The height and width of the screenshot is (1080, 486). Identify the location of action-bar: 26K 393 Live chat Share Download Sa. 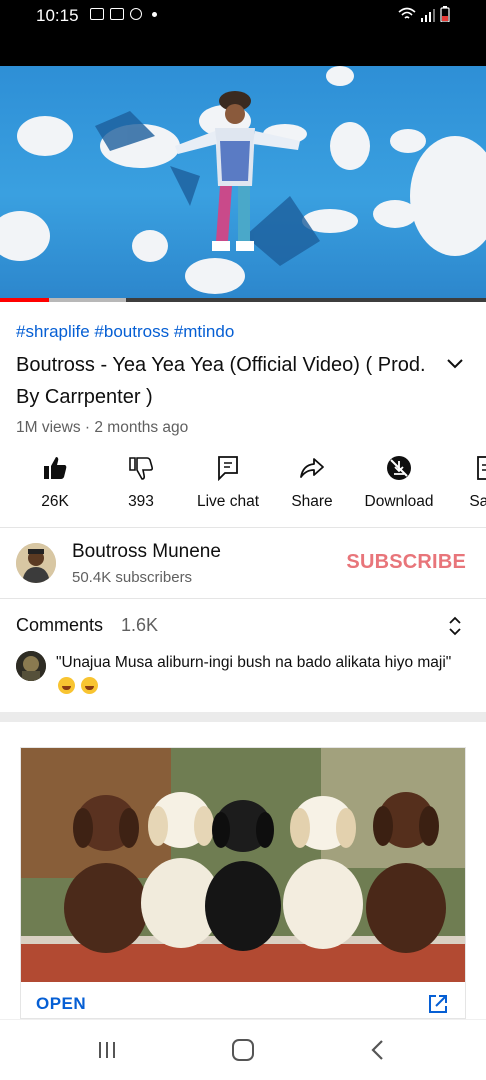
(243, 489).